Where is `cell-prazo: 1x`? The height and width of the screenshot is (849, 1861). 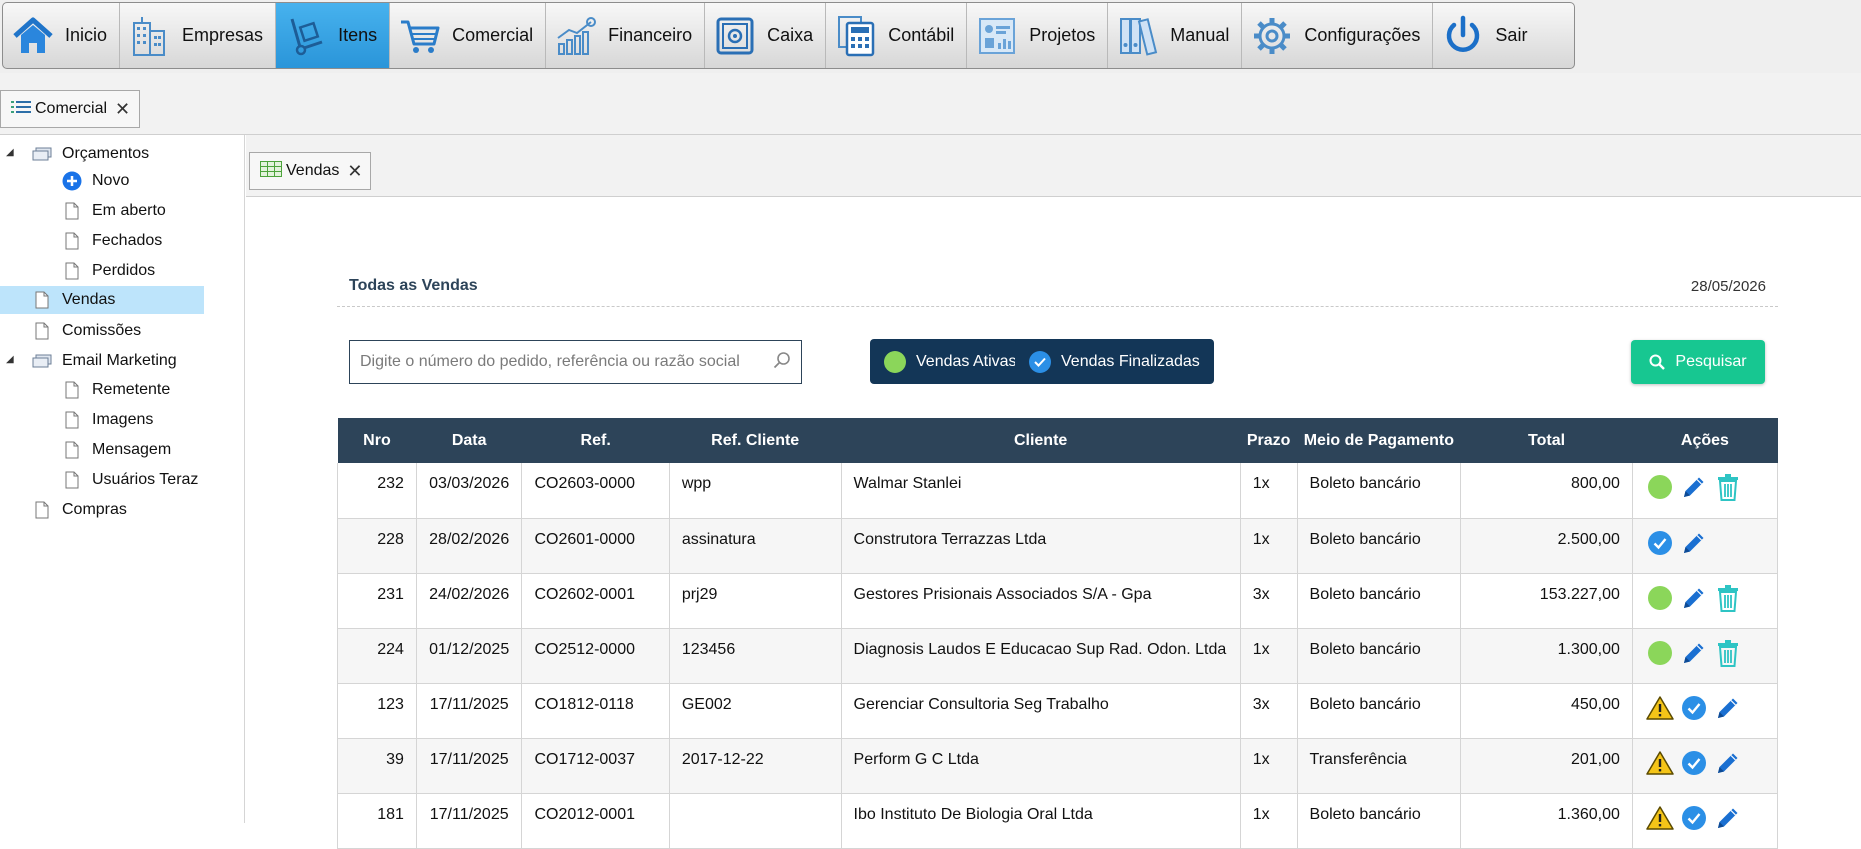
cell-prazo: 1x is located at coordinates (1268, 821).